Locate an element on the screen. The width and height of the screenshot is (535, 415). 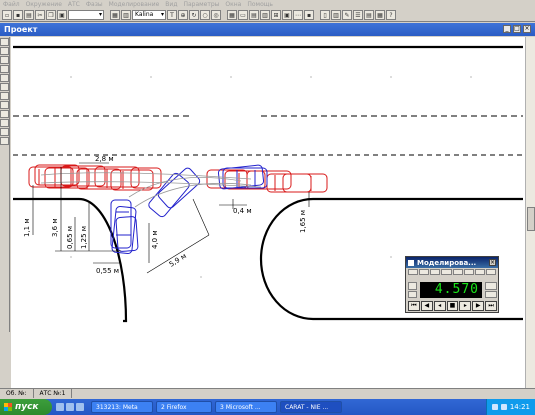
move-tool-icon is located at coordinates (4, 51).